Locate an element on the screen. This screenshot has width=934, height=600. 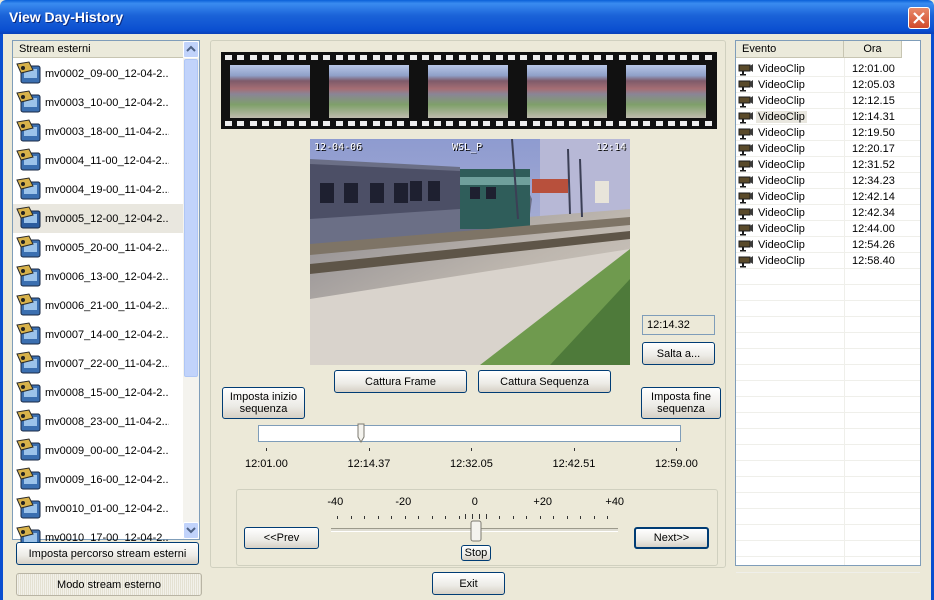
event-row: VideoClip 12:58.40 is located at coordinates (828, 261).